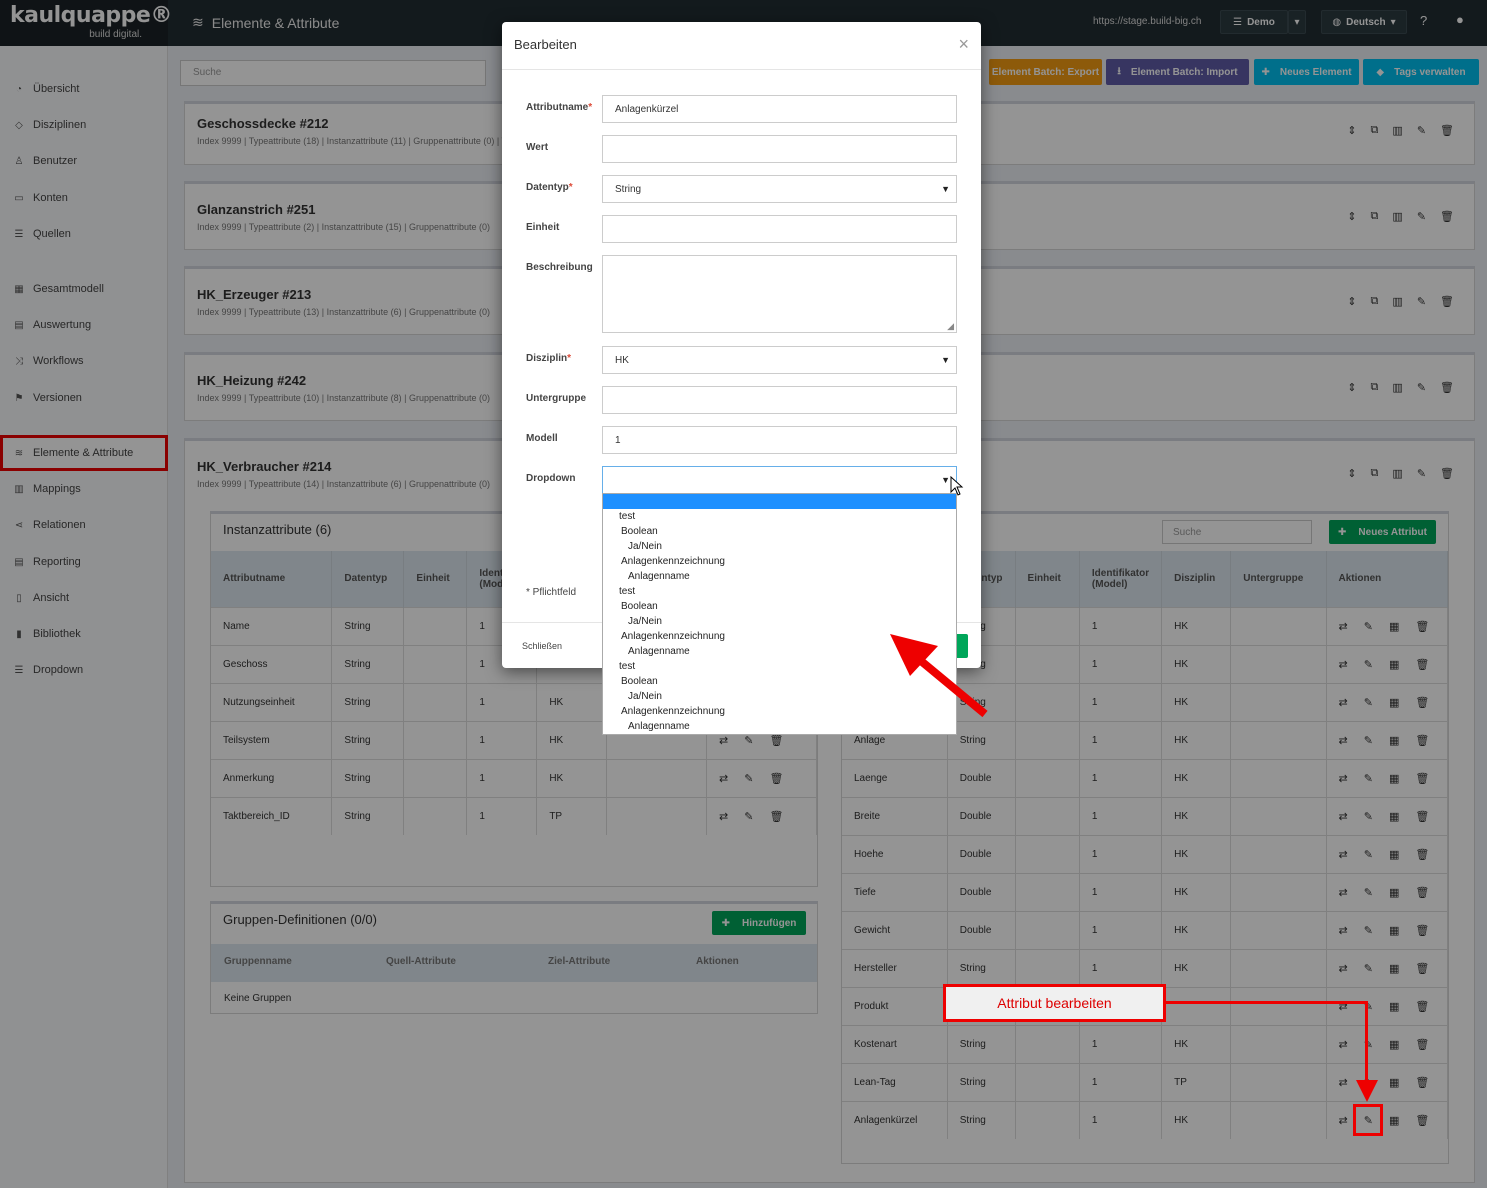  What do you see at coordinates (542, 646) in the screenshot?
I see `close-button: Schließen` at bounding box center [542, 646].